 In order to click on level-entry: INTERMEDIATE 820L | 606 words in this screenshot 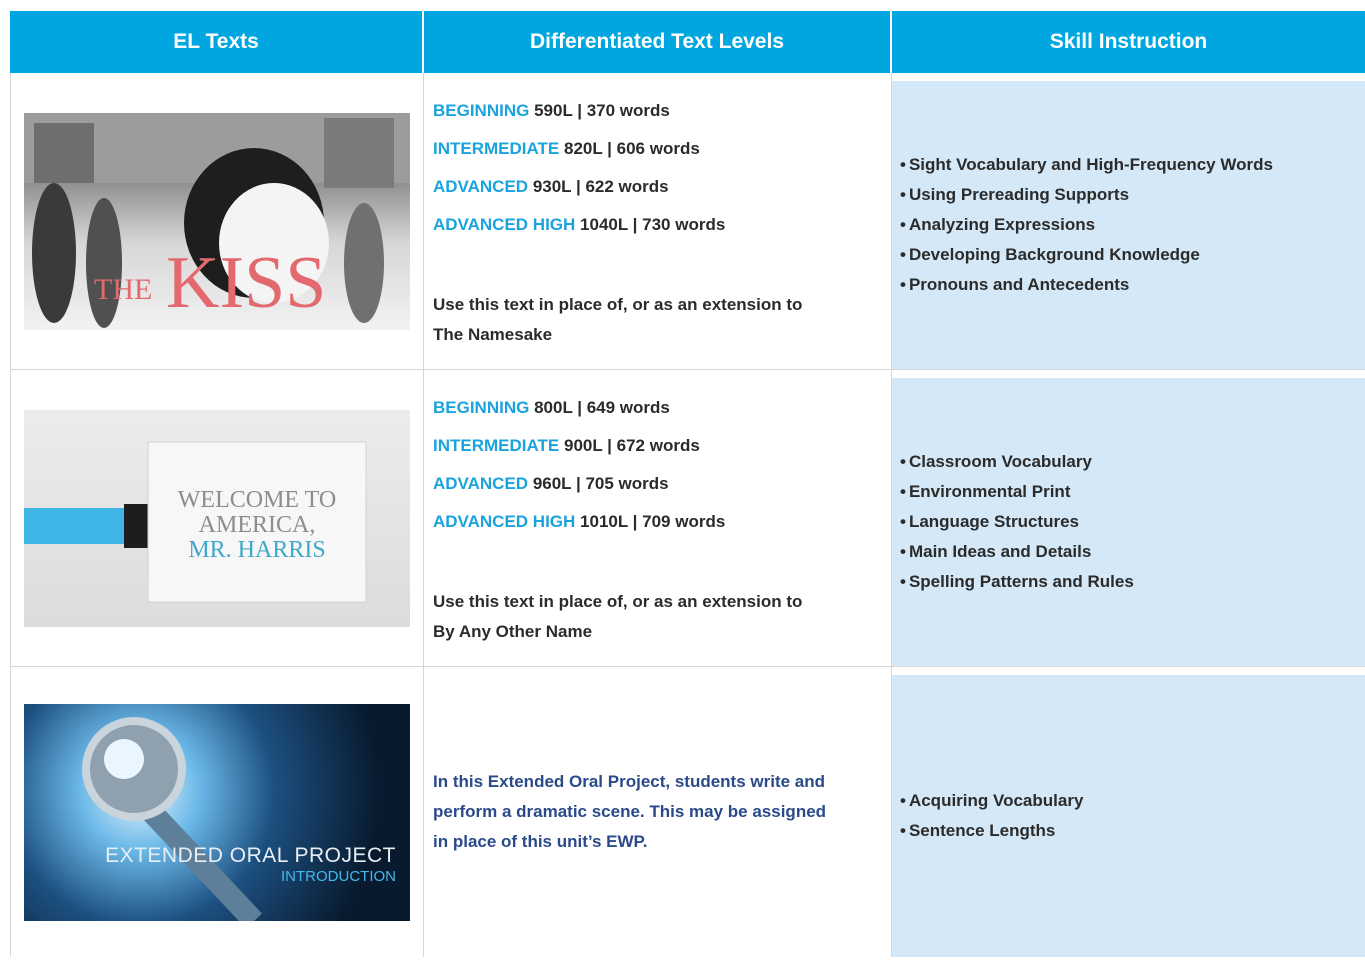, I will do `click(662, 148)`.